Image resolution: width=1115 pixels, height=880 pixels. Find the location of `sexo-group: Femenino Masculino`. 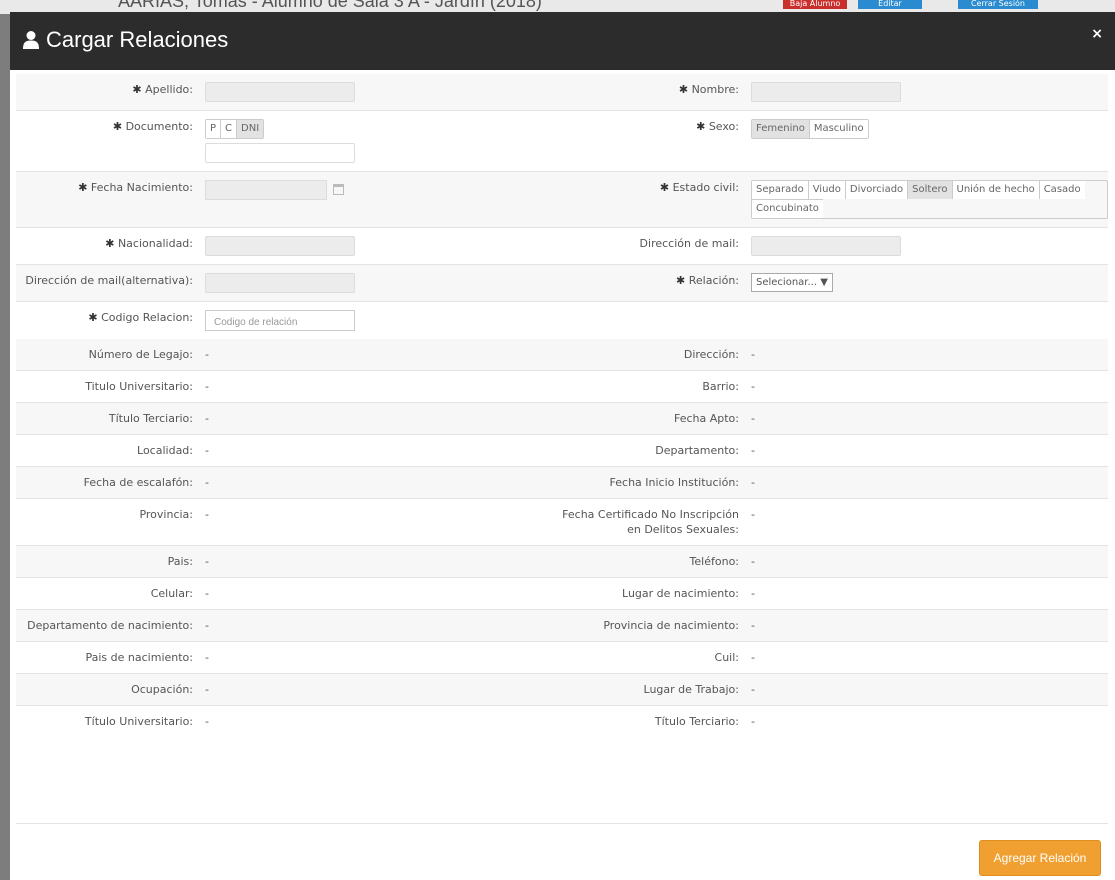

sexo-group: Femenino Masculino is located at coordinates (810, 129).